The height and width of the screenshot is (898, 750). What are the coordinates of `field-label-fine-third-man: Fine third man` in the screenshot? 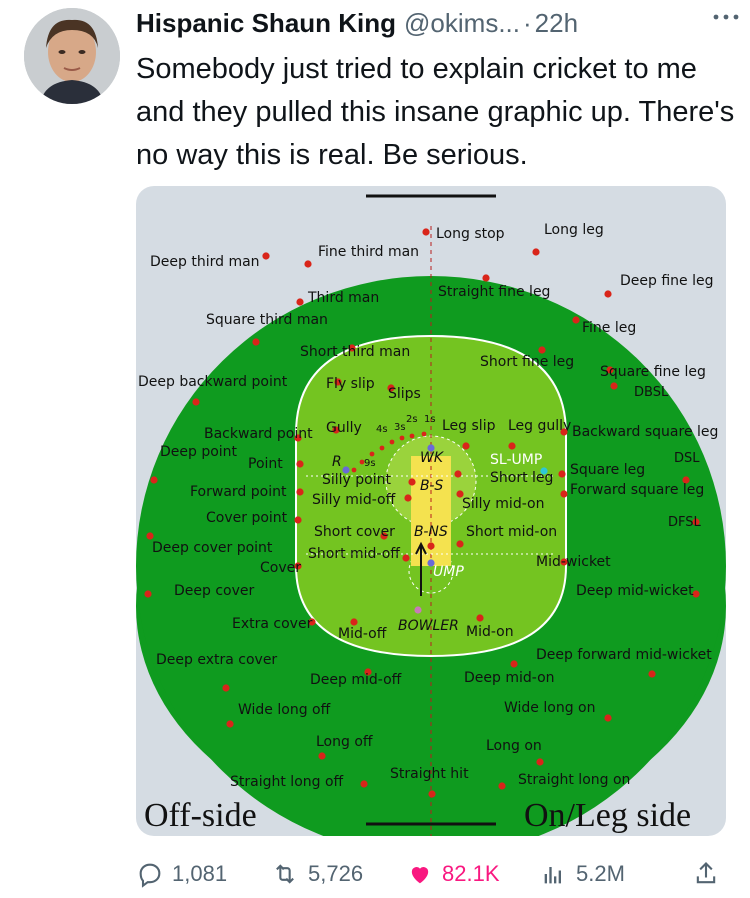 It's located at (368, 252).